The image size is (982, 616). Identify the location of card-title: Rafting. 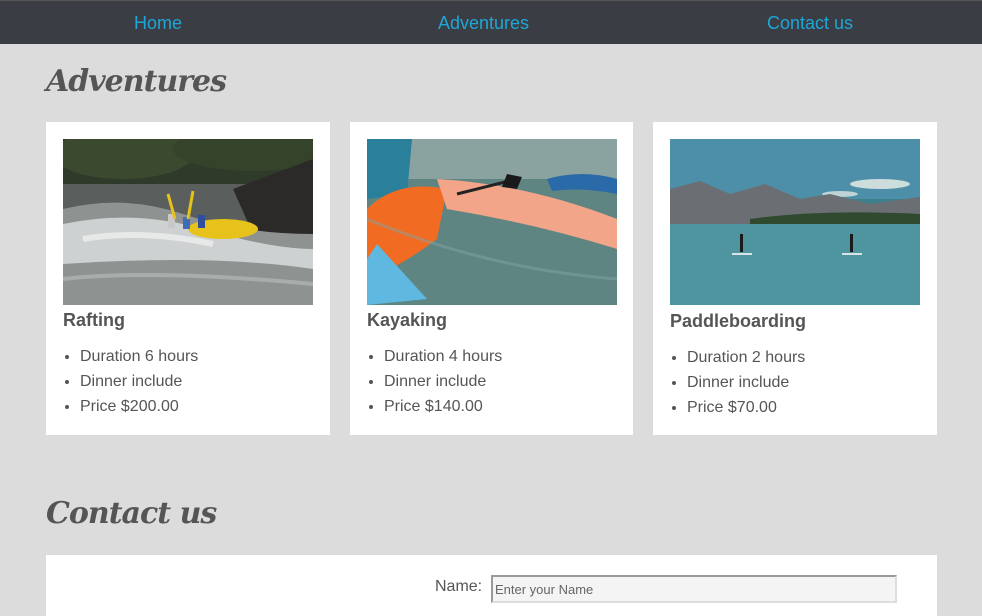
(94, 320).